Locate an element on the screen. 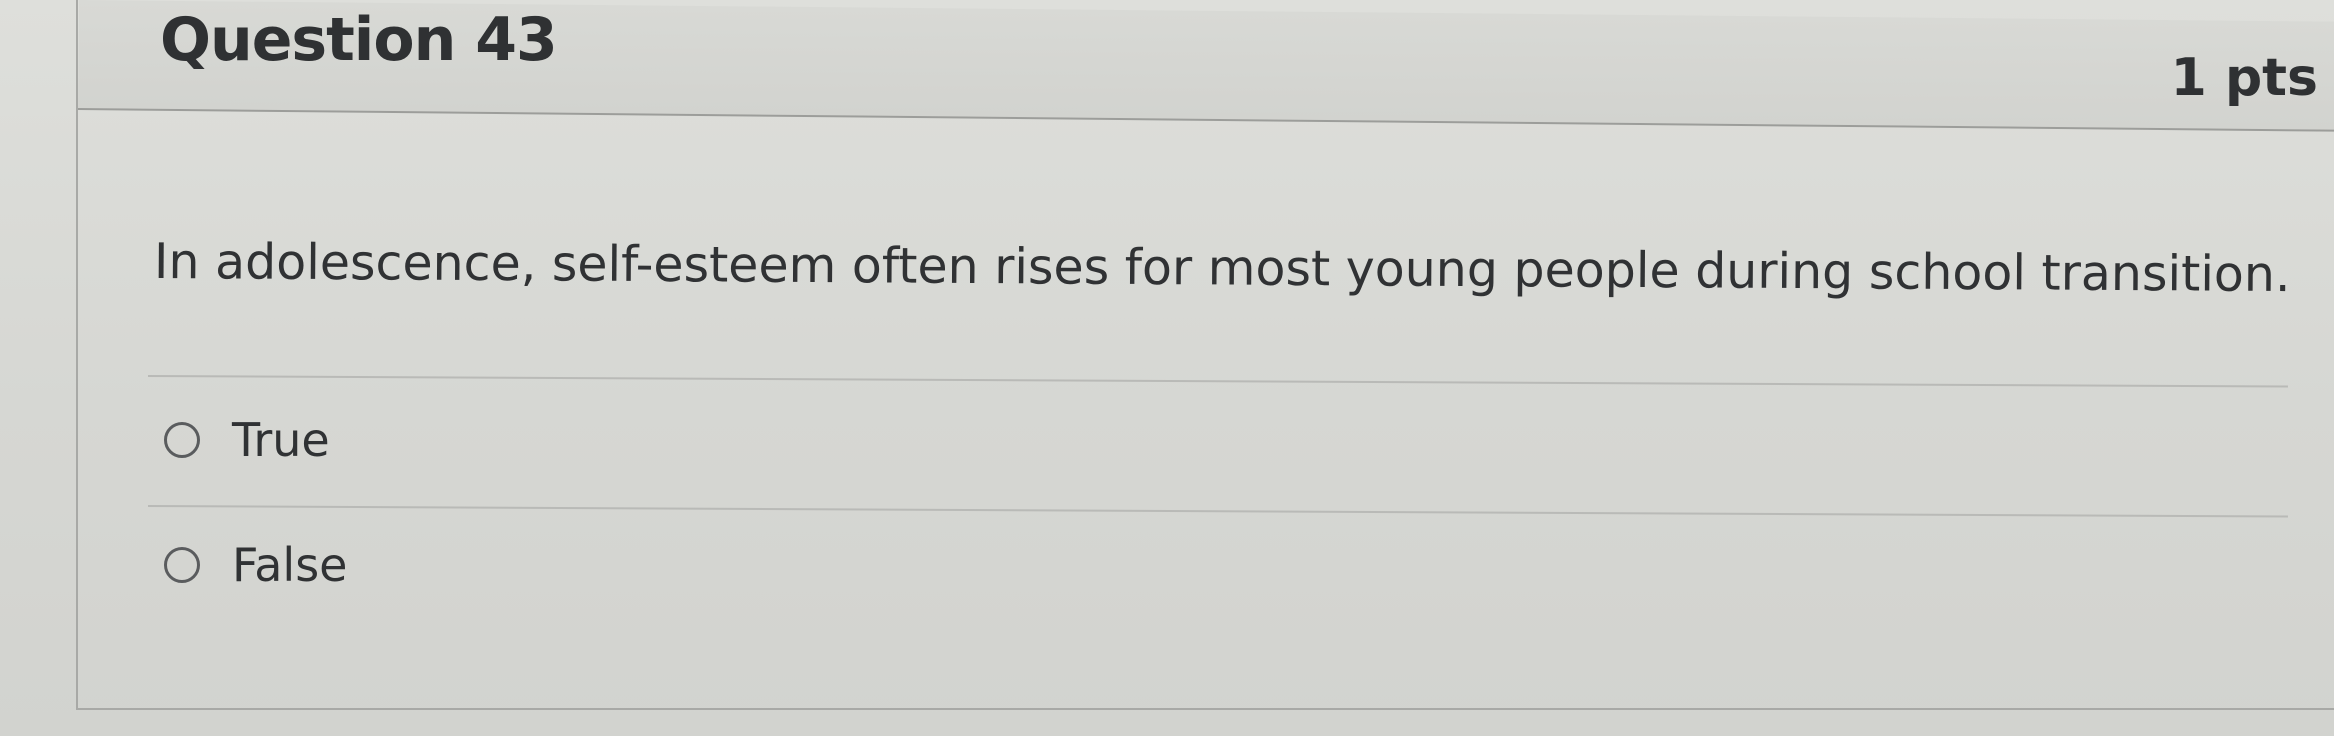 The width and height of the screenshot is (2334, 736). question-points: 1 pts is located at coordinates (2244, 78).